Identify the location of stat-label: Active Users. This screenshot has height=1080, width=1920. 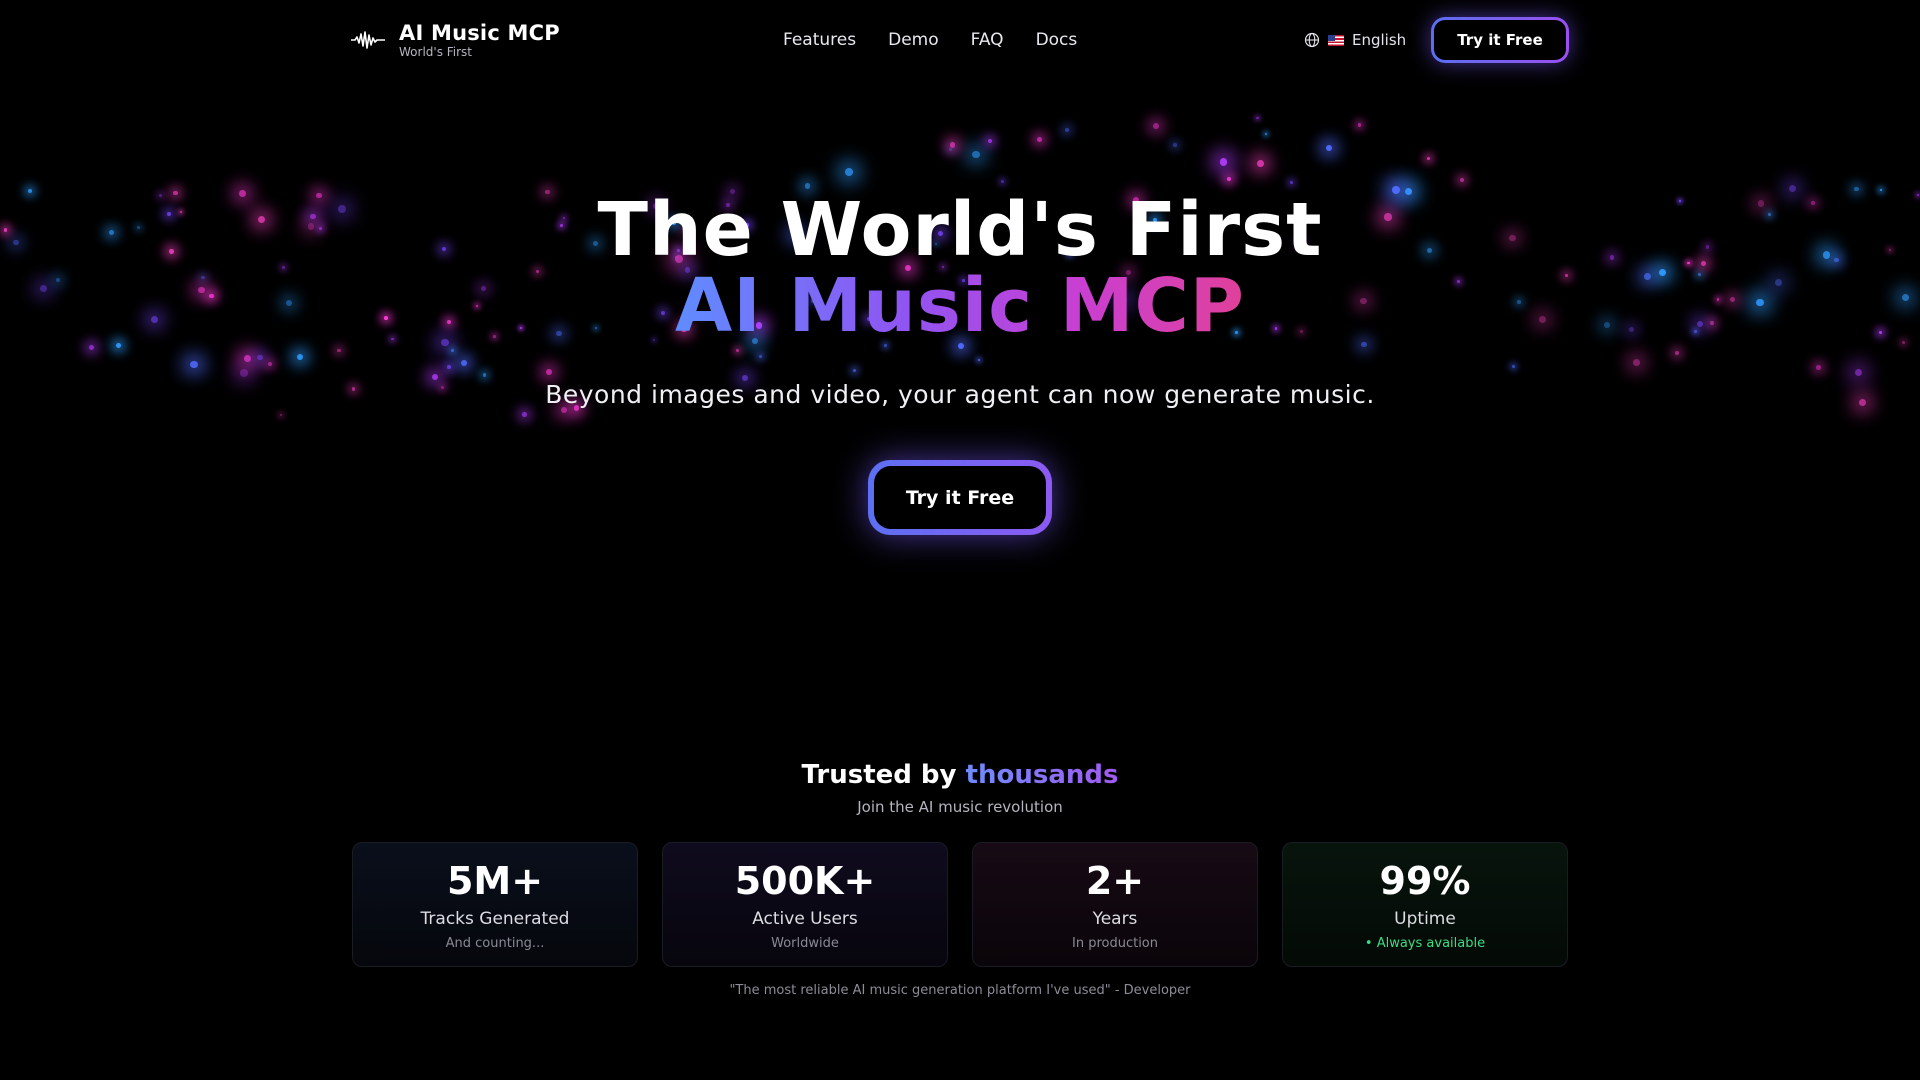
(805, 919).